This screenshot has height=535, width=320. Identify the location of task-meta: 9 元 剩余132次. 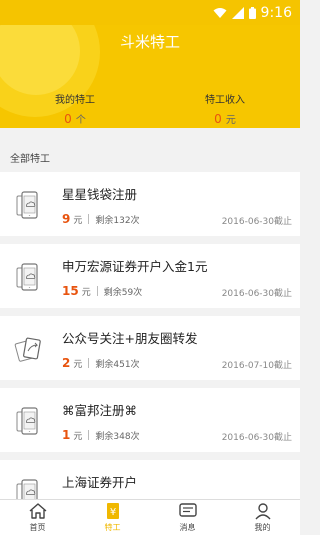
(101, 219).